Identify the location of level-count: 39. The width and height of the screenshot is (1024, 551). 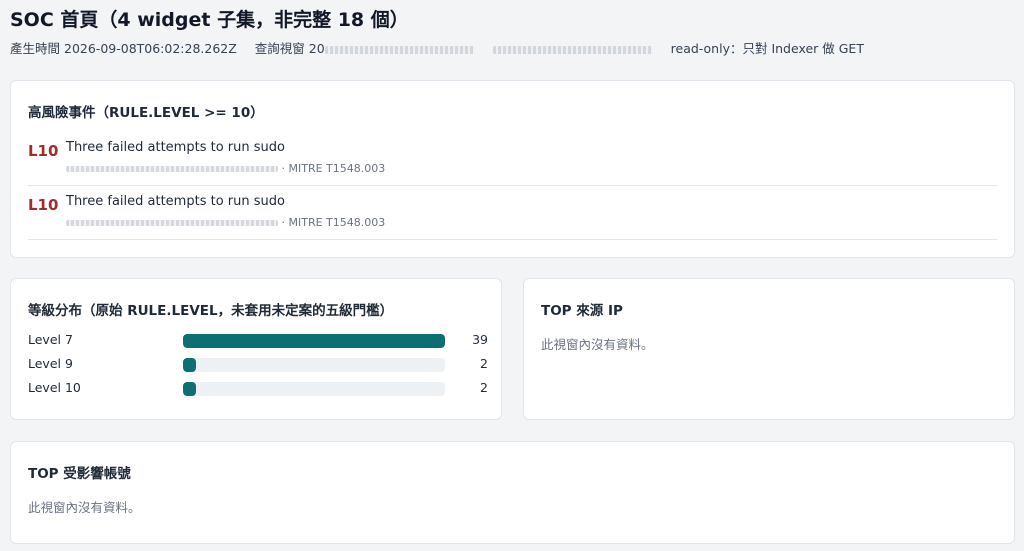
(480, 339).